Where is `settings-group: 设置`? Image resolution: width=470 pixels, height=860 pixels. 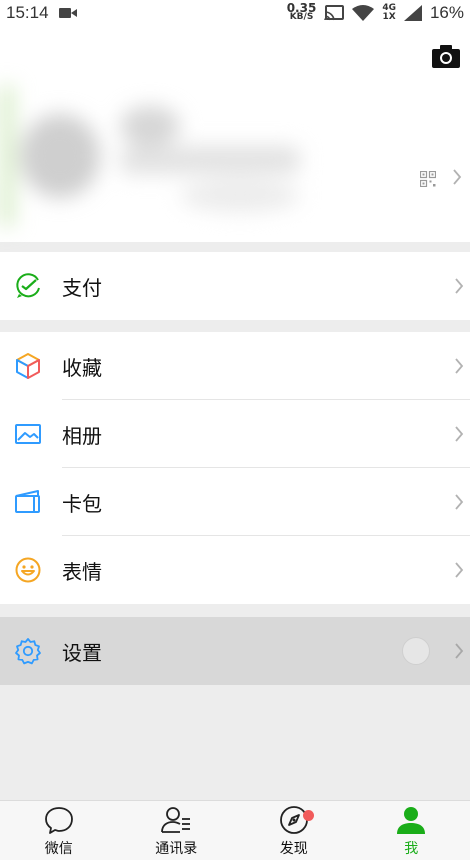 settings-group: 设置 is located at coordinates (235, 651).